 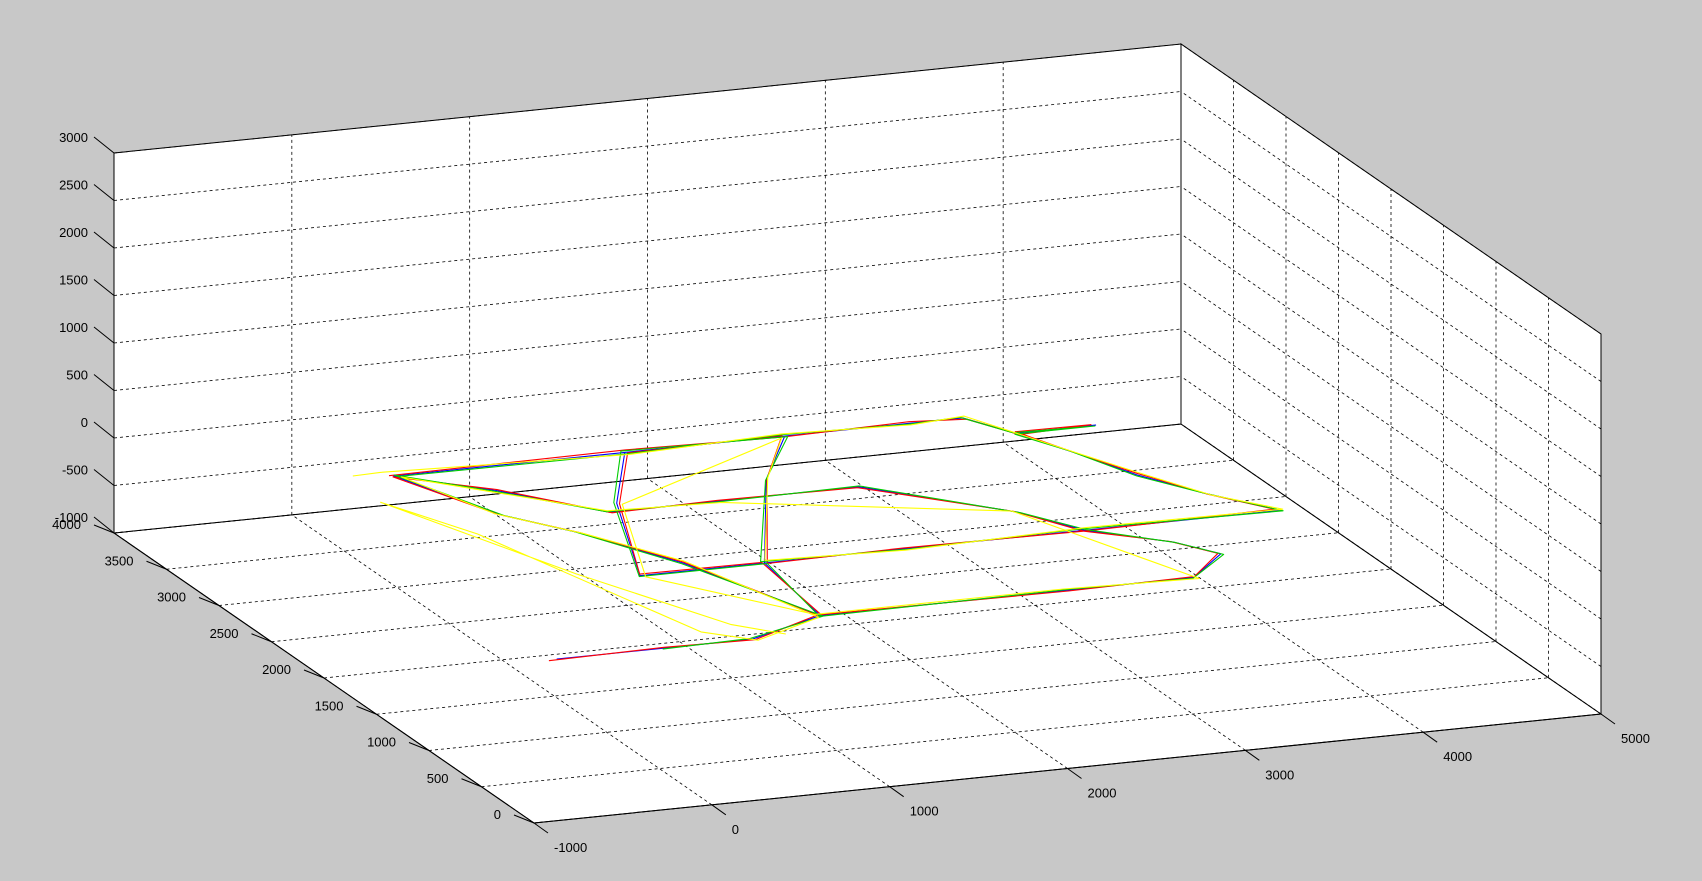 What do you see at coordinates (438, 778) in the screenshot?
I see `y-tick-label: 500` at bounding box center [438, 778].